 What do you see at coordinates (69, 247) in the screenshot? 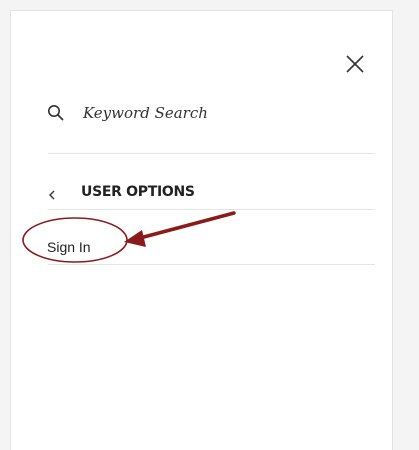
I see `sign-in-link: Sign In` at bounding box center [69, 247].